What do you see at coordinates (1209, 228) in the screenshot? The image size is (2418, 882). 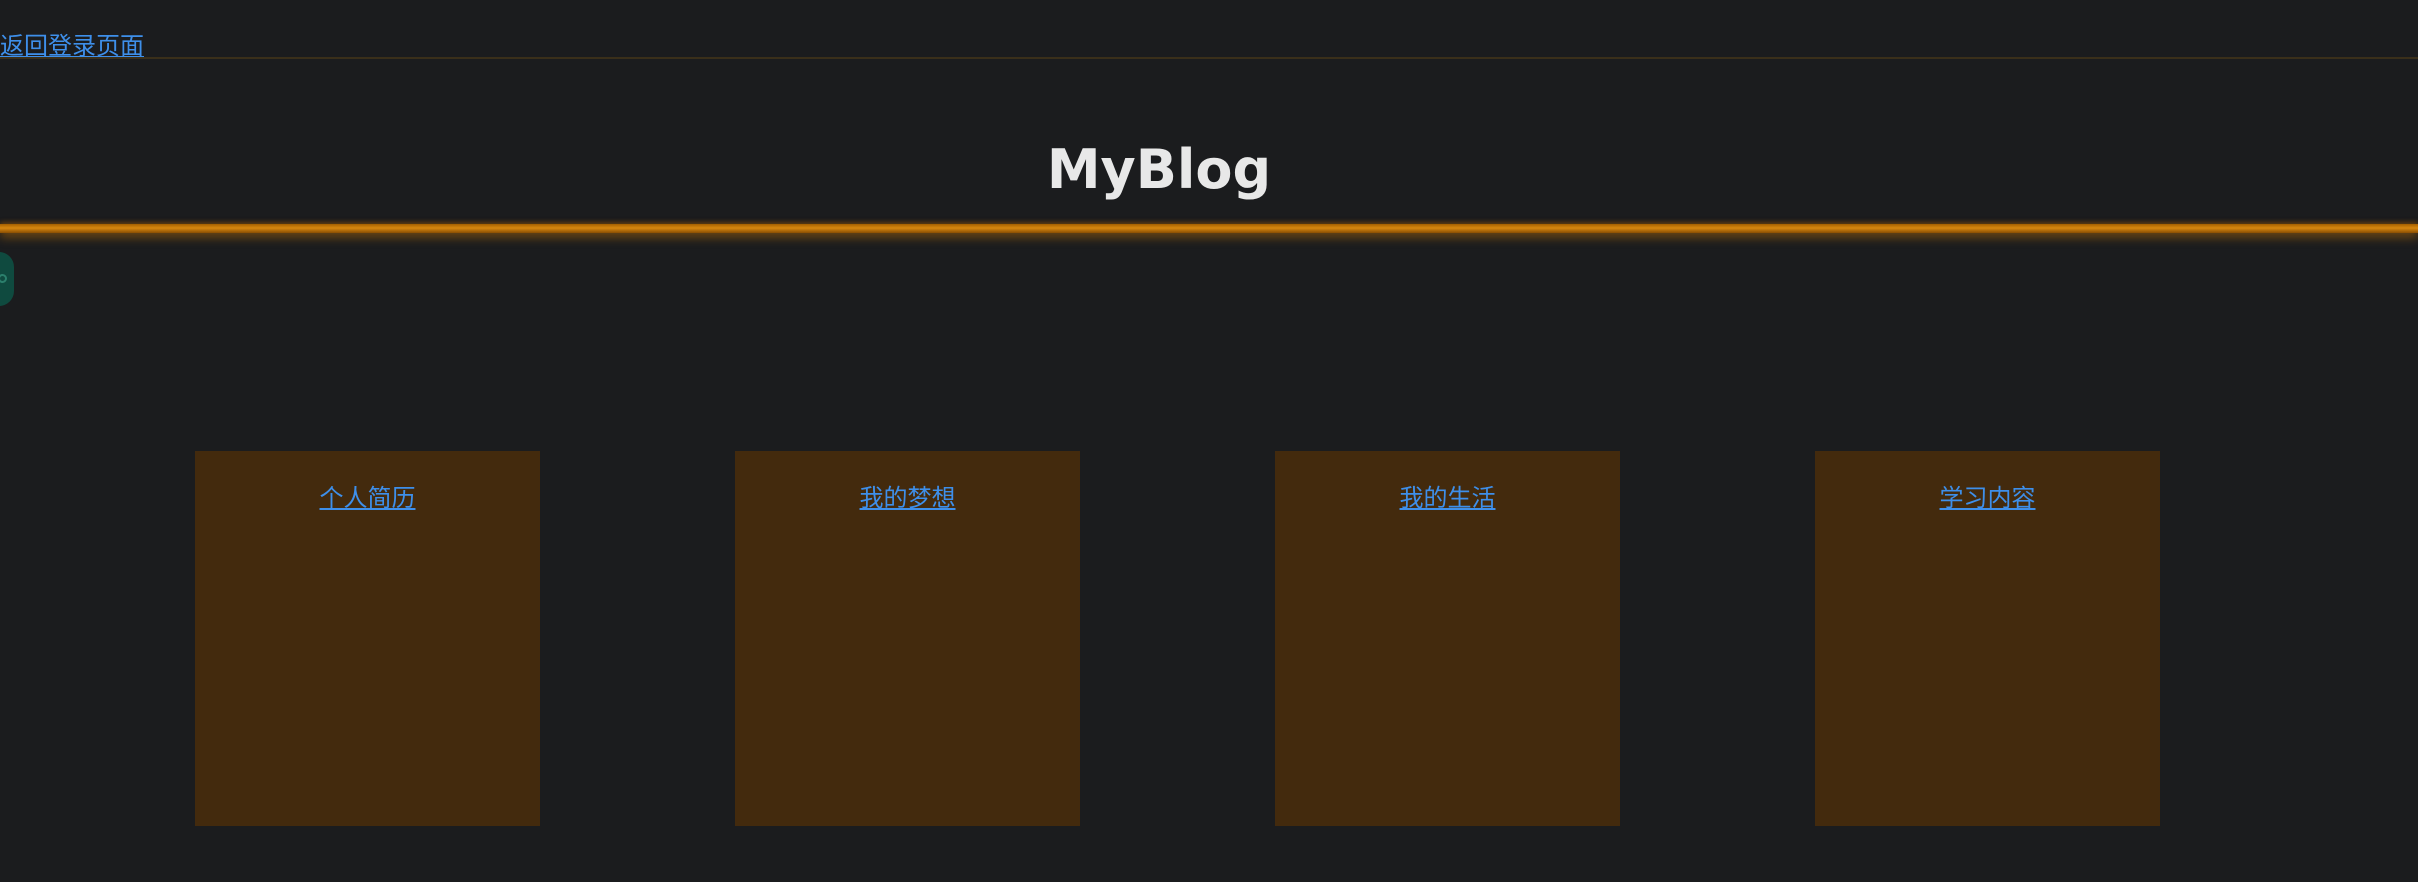 I see `accent-bar` at bounding box center [1209, 228].